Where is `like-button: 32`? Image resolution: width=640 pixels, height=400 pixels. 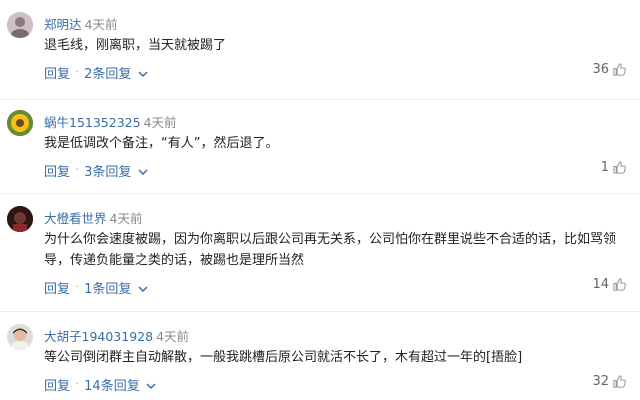 like-button: 32 is located at coordinates (609, 381).